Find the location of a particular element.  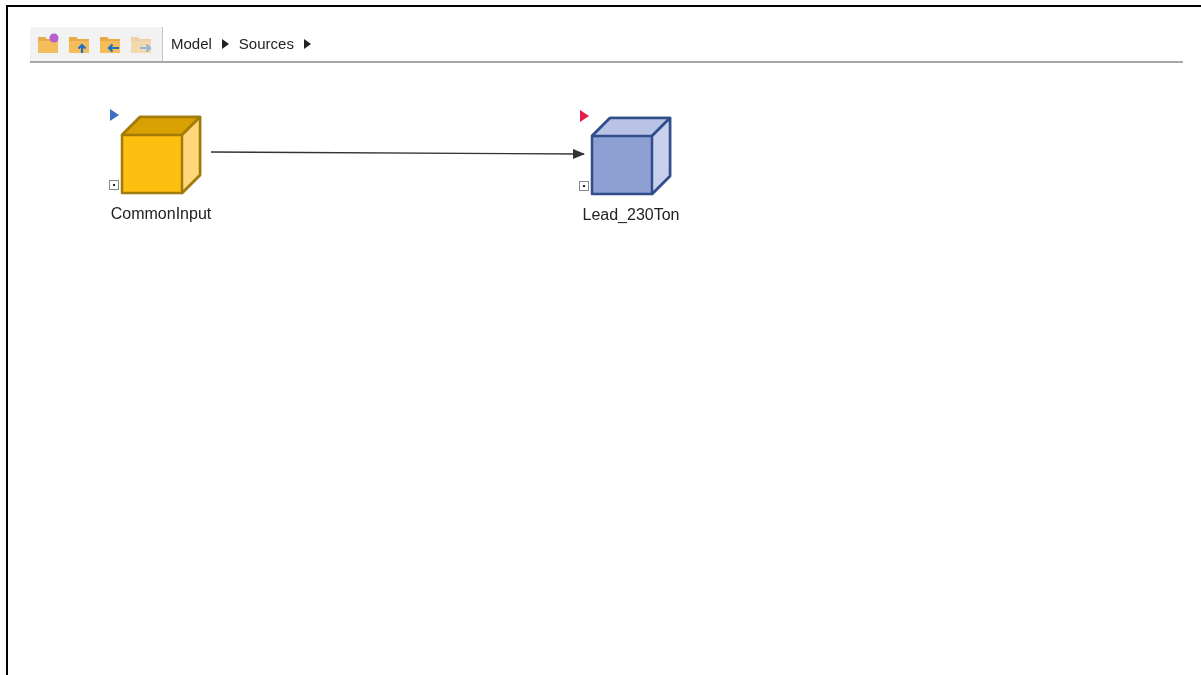

breadcrumb-item: Sources is located at coordinates (266, 44).